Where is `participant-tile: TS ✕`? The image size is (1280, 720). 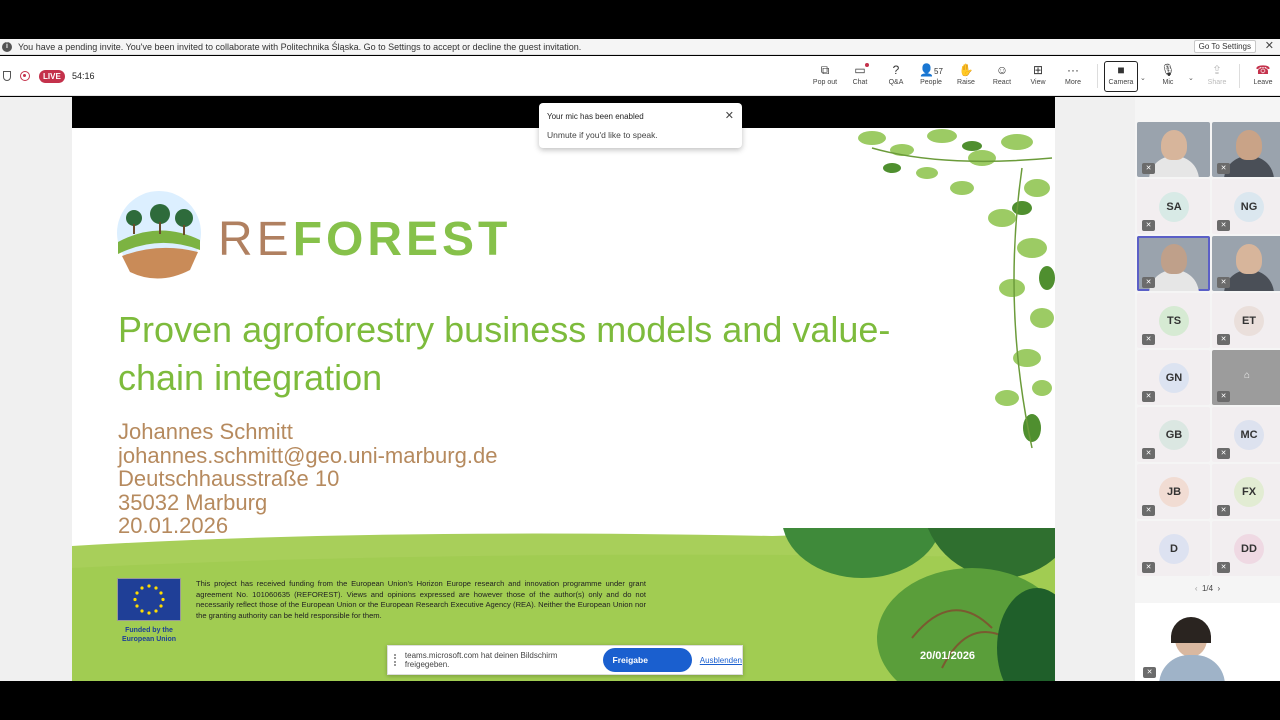 participant-tile: TS ✕ is located at coordinates (1173, 320).